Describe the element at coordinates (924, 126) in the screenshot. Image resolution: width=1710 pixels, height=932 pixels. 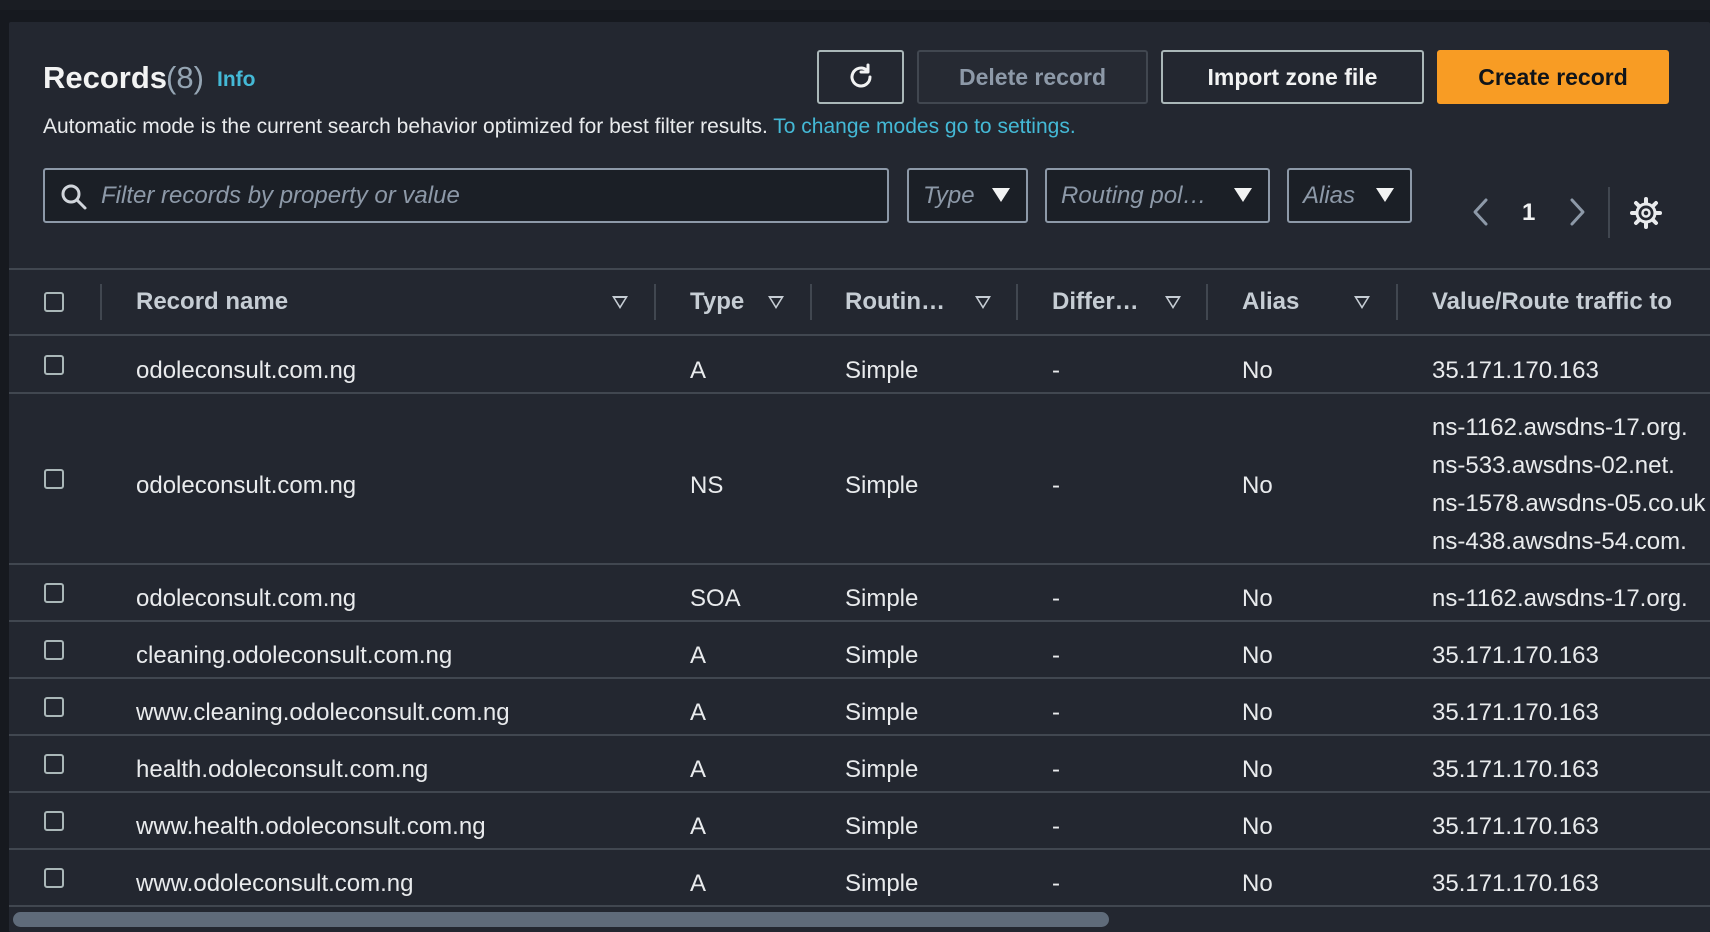
I see `settings-link: To change modes go to settings.` at that location.